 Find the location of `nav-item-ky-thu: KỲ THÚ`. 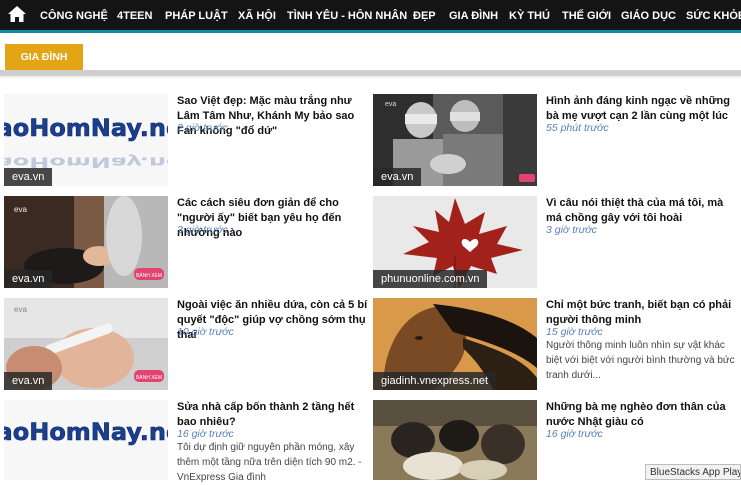

nav-item-ky-thu: KỲ THÚ is located at coordinates (529, 15).